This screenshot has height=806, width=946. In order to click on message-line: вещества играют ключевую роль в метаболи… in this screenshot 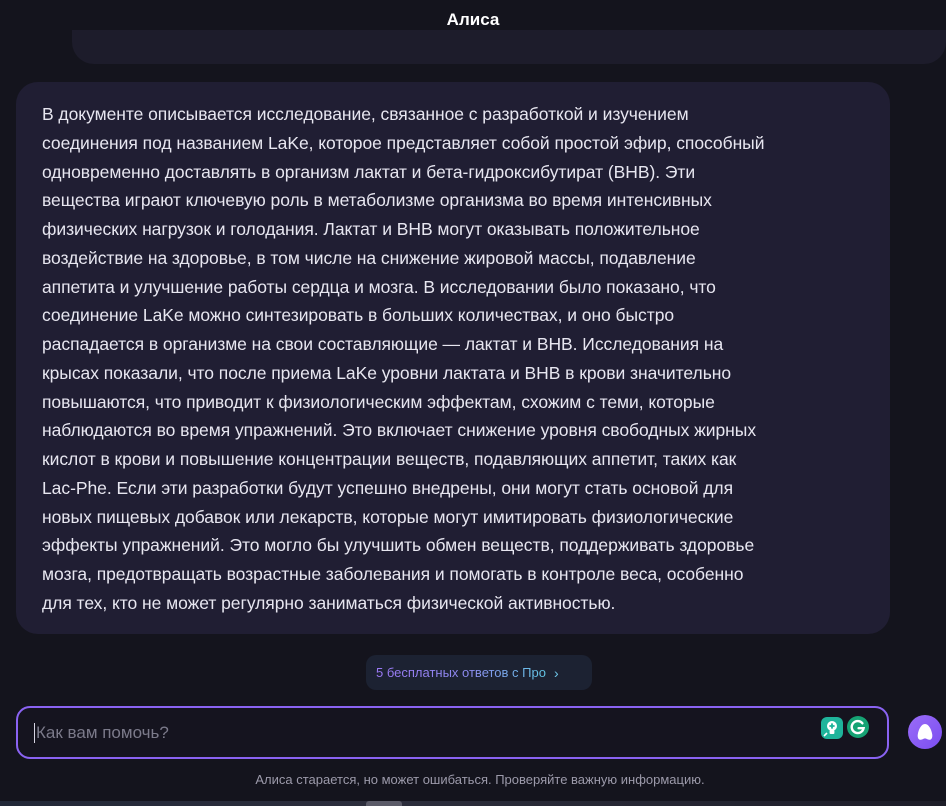, I will do `click(377, 200)`.